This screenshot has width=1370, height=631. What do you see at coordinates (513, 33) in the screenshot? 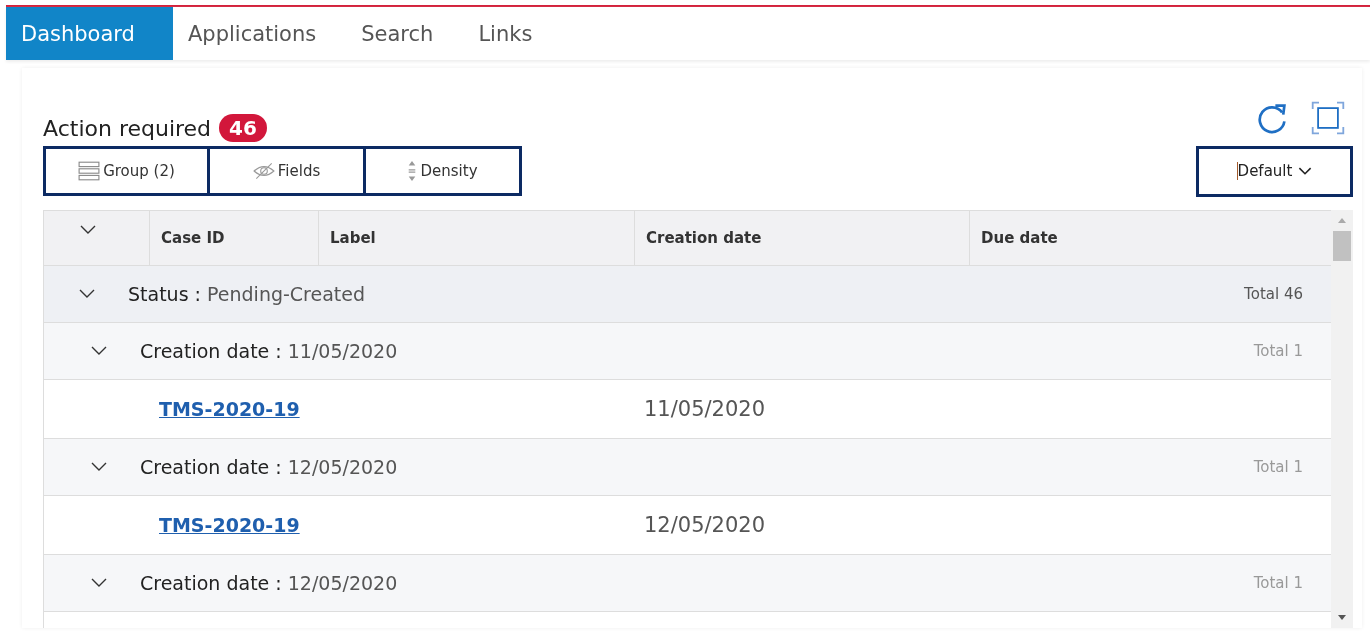
I see `nav-tab: Links` at bounding box center [513, 33].